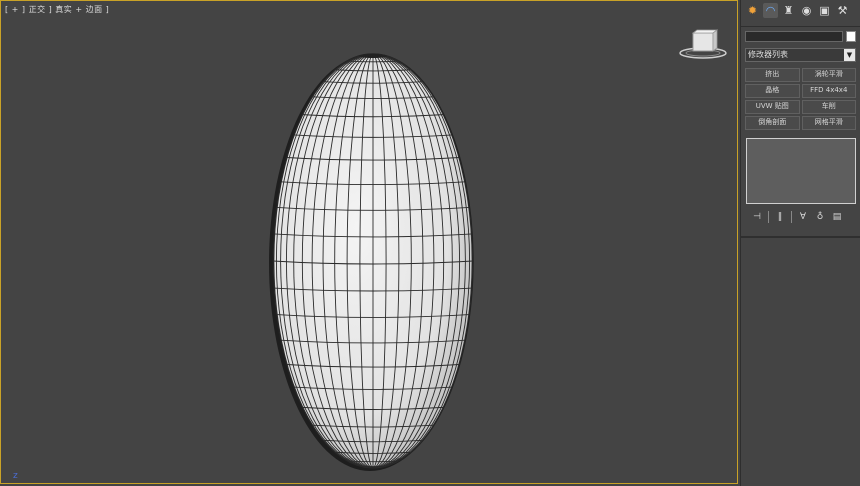  I want to click on modifier-stack-list, so click(801, 171).